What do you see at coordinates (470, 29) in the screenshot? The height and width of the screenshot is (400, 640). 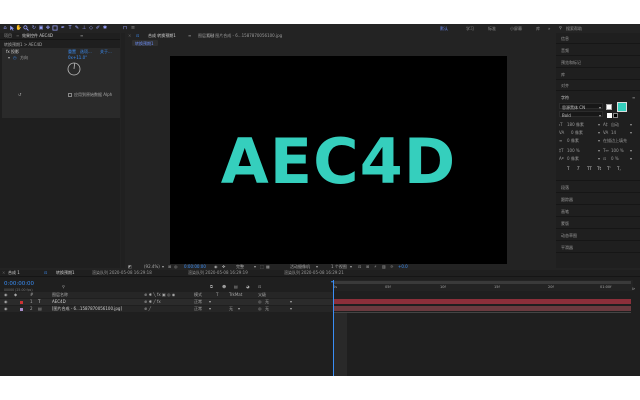 I see `workspace-learn: 学习` at bounding box center [470, 29].